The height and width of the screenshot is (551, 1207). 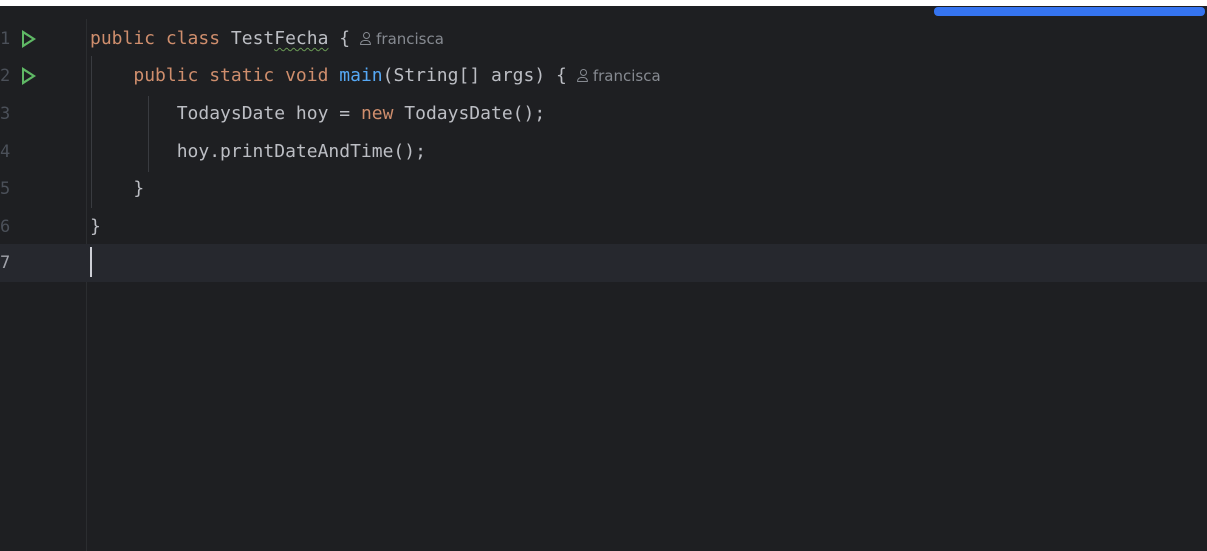 What do you see at coordinates (474, 75) in the screenshot?
I see `method-params: (String[] args) {` at bounding box center [474, 75].